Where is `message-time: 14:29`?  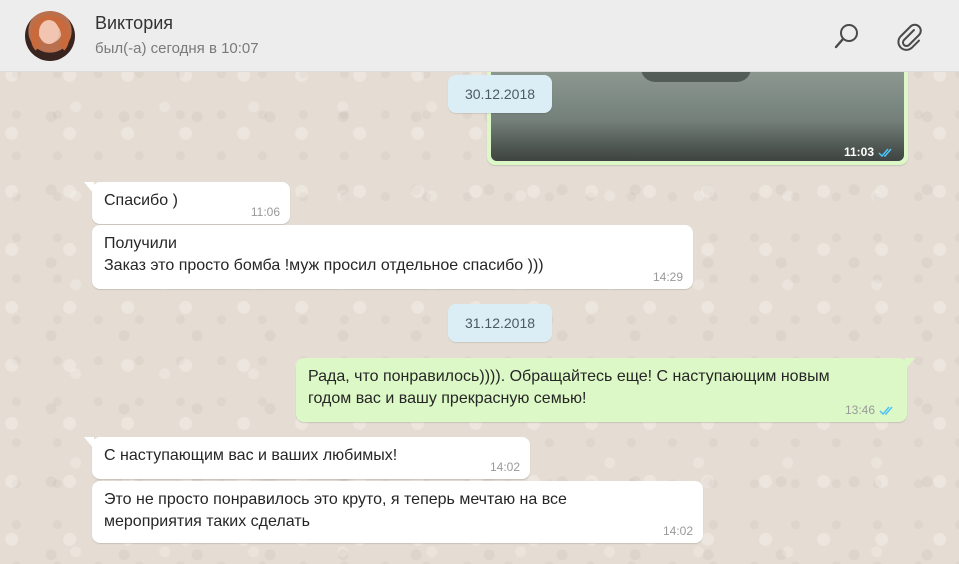
message-time: 14:29 is located at coordinates (667, 277).